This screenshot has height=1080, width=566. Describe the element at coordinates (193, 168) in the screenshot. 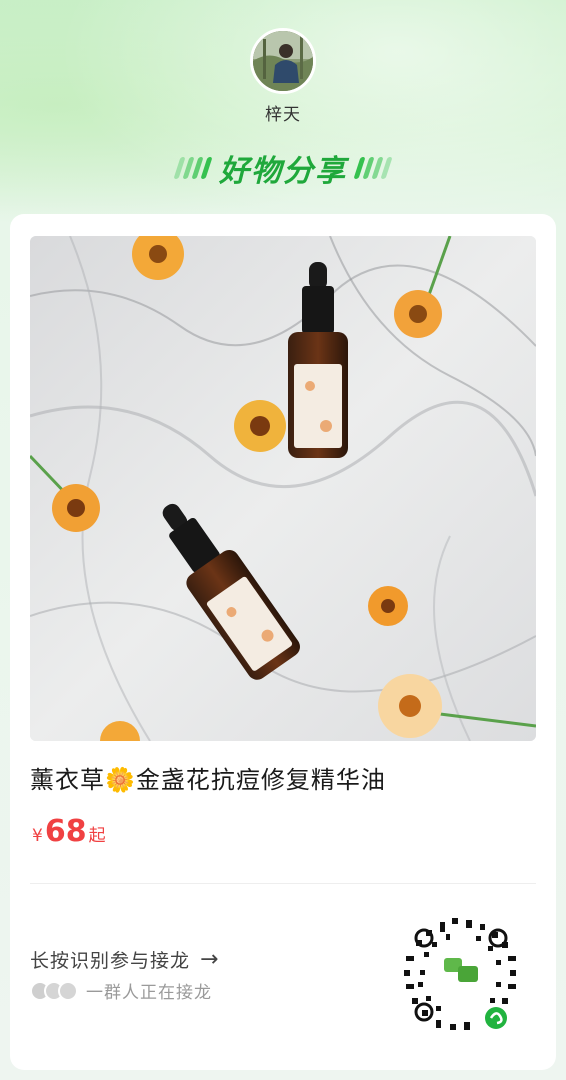

I see `decorative-stripes-left` at that location.